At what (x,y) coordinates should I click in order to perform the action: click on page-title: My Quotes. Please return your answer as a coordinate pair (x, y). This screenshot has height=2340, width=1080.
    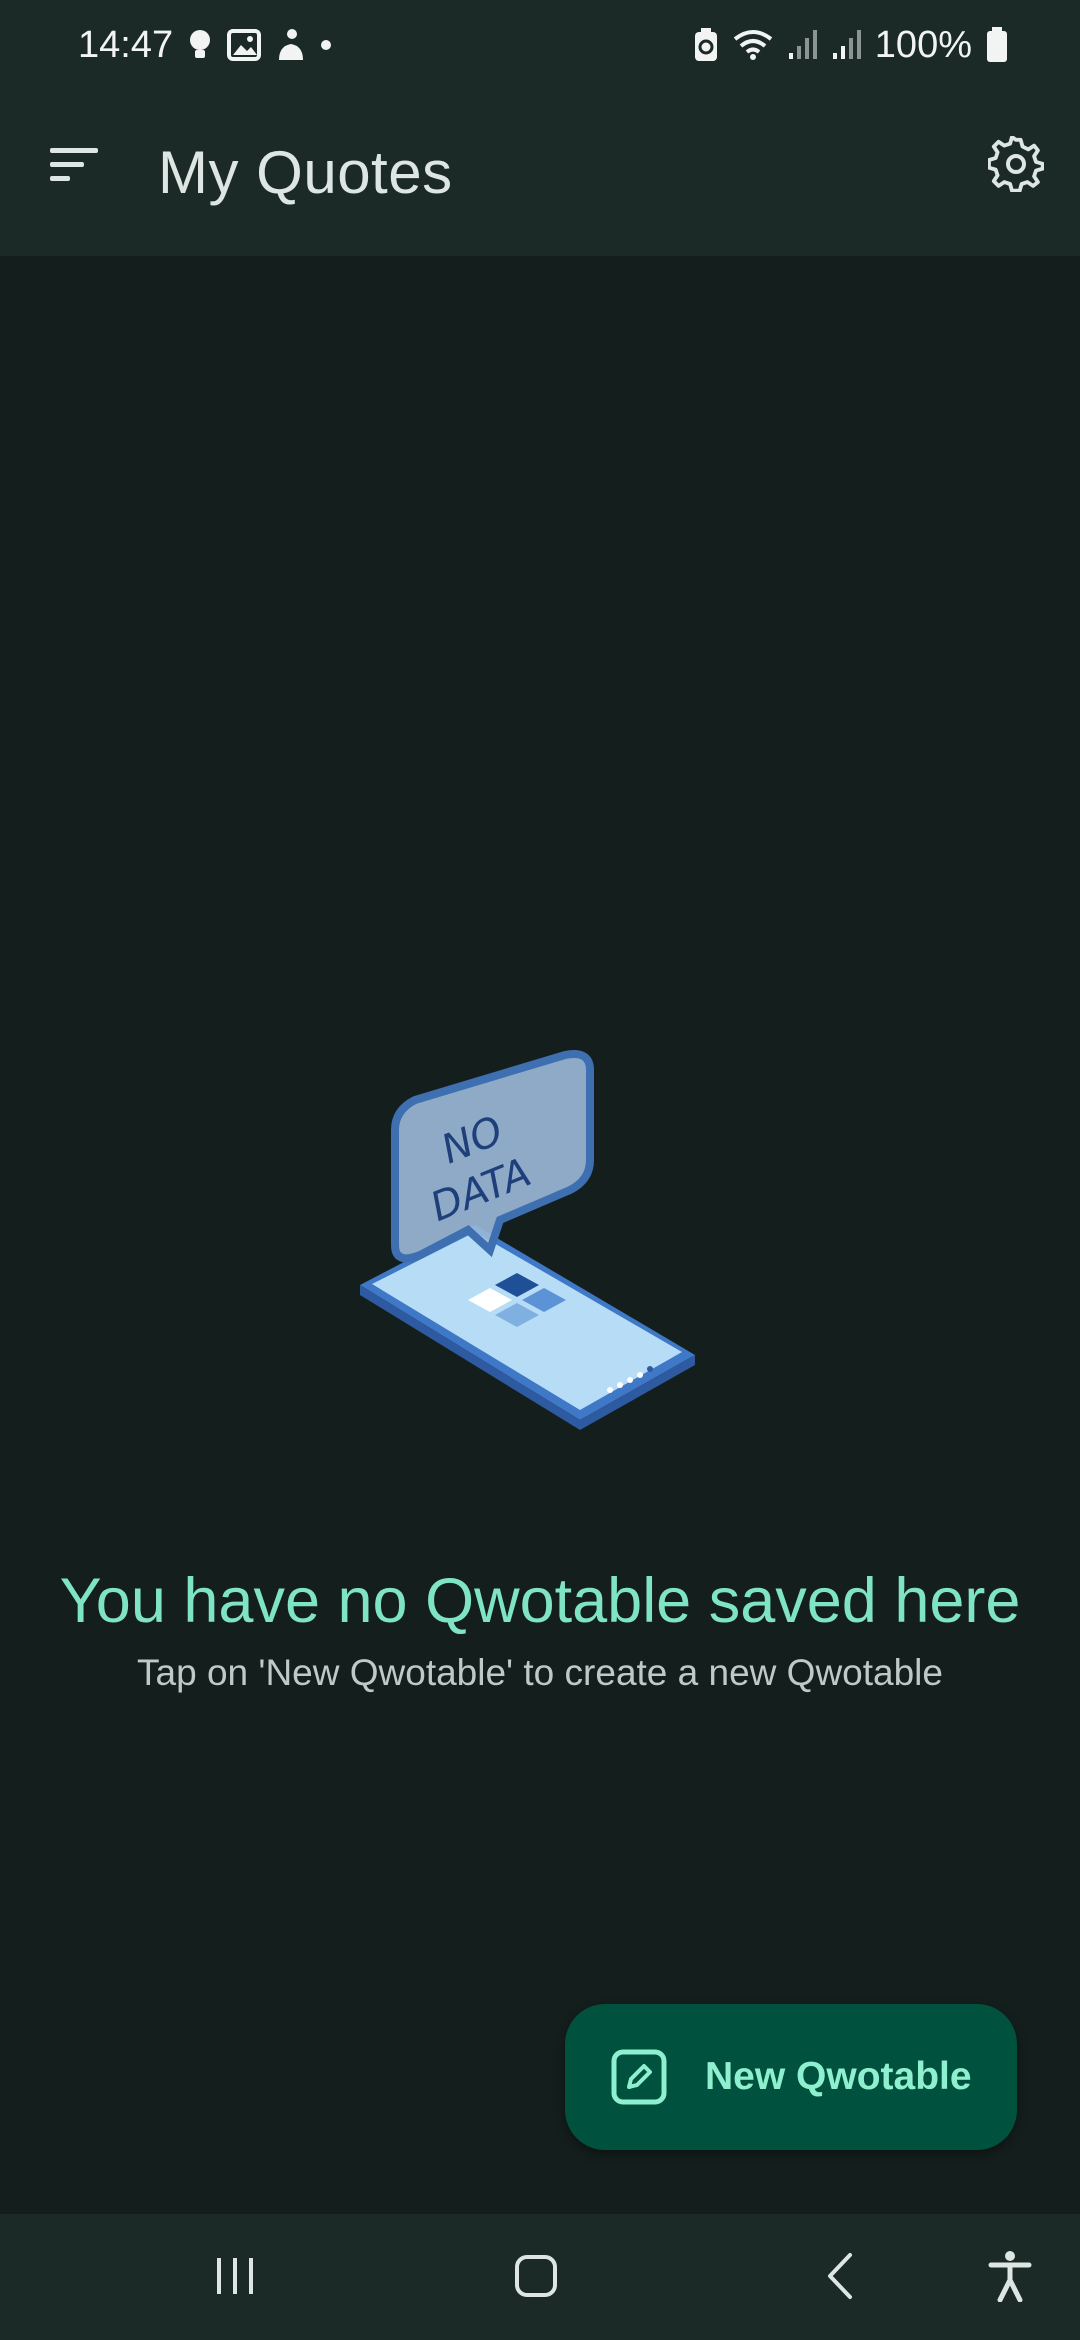
    Looking at the image, I should click on (305, 172).